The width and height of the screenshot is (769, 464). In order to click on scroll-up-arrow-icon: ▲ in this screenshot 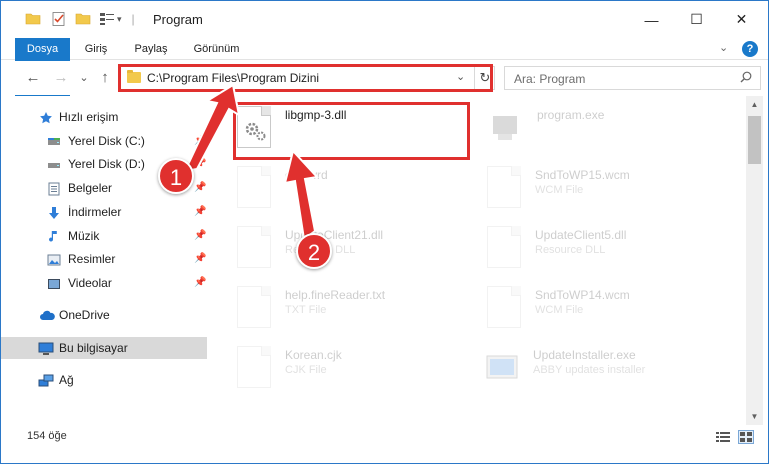, I will do `click(754, 104)`.